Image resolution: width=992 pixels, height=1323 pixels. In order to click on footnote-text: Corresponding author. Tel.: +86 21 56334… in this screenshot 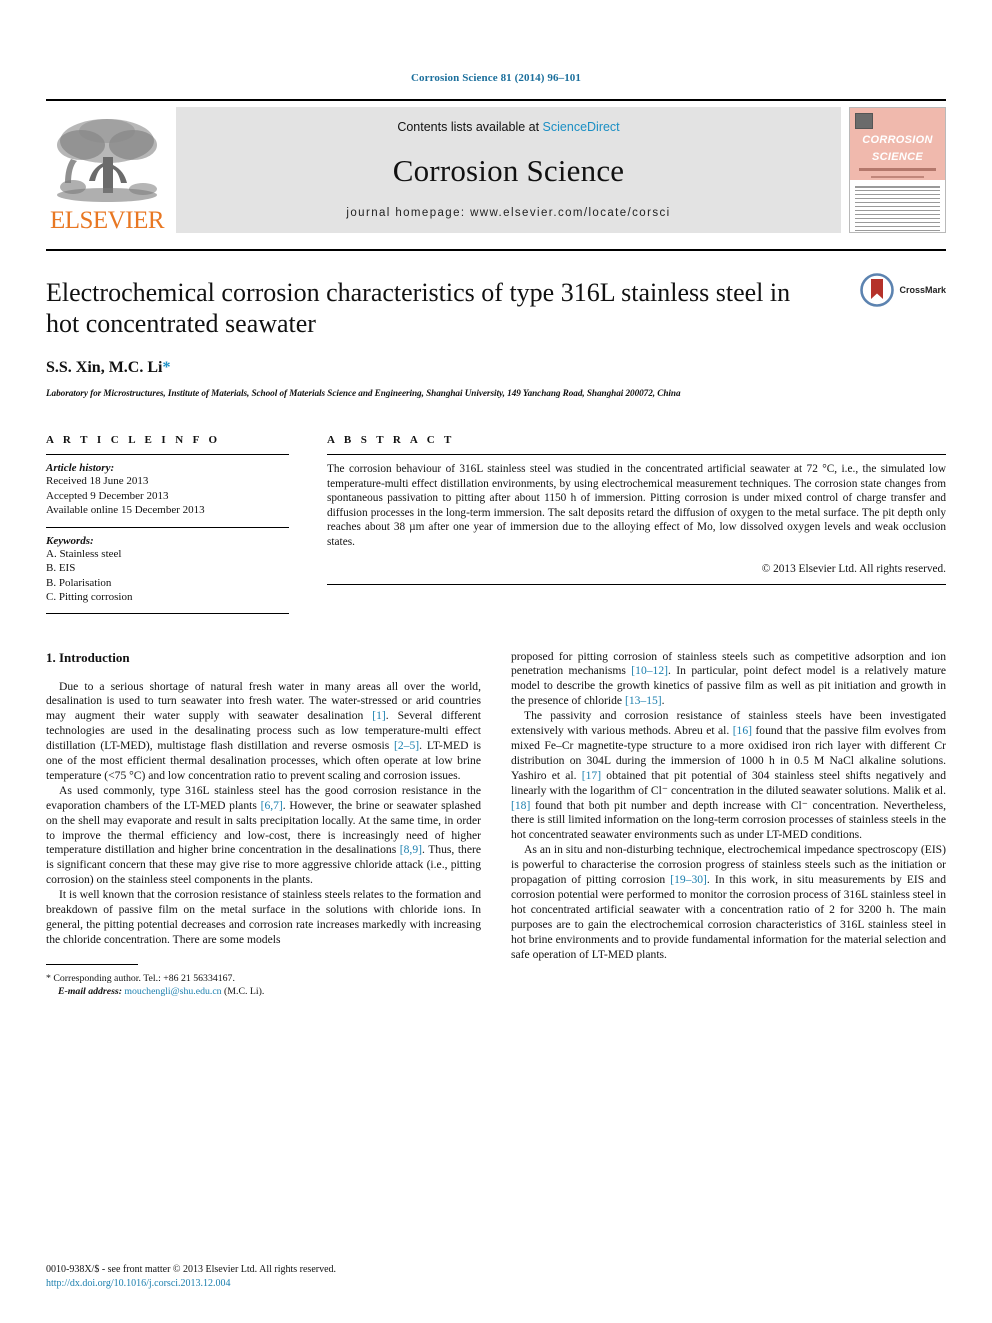, I will do `click(144, 978)`.